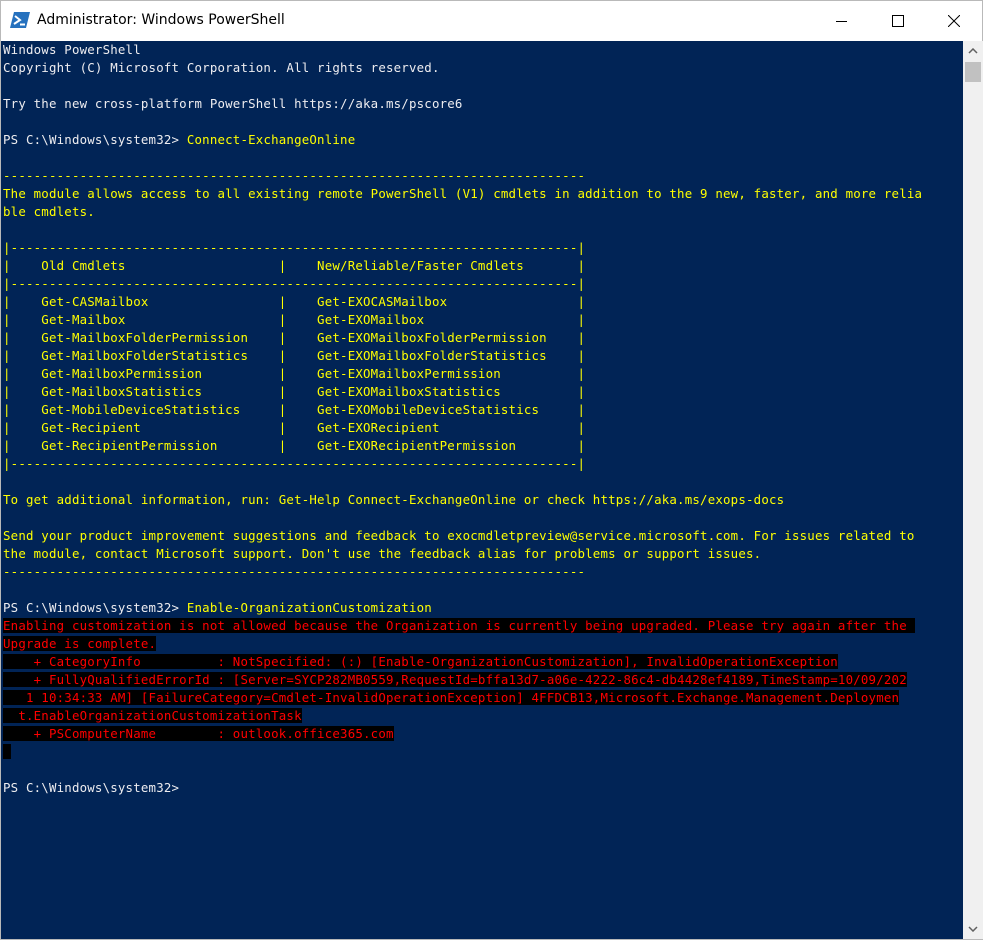  I want to click on console-line: PS C:\Windows\system32>, so click(91, 788).